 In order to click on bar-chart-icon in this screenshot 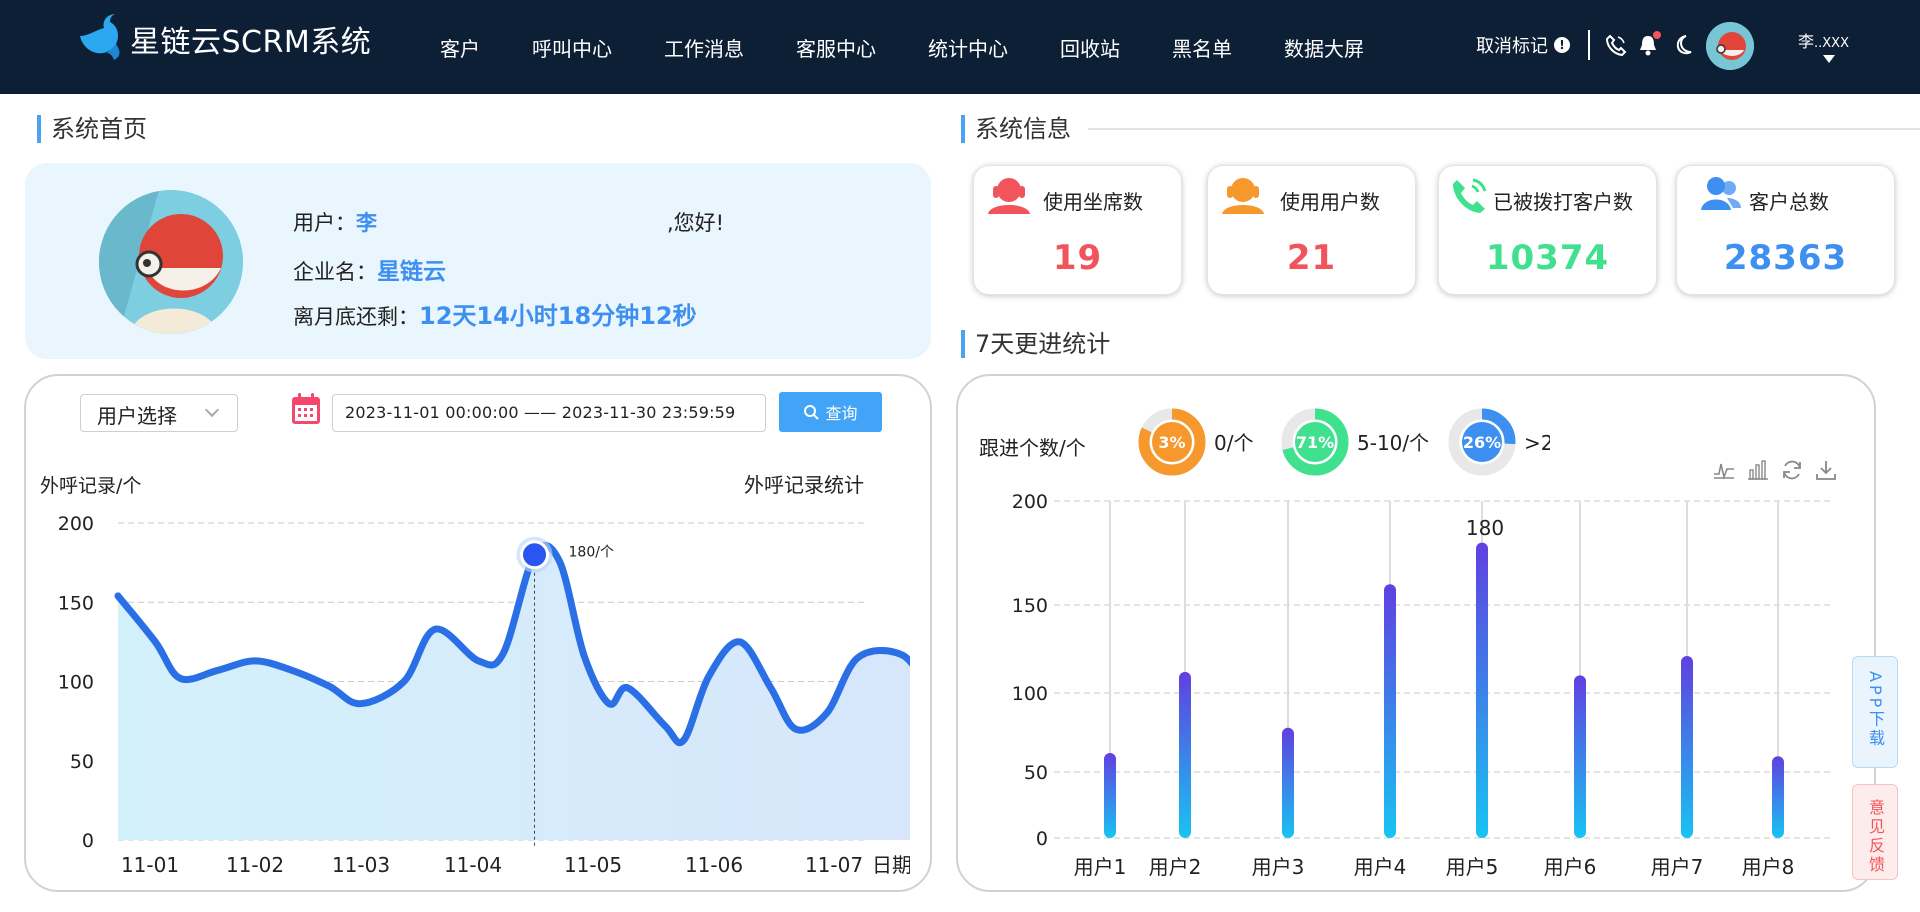, I will do `click(1758, 470)`.